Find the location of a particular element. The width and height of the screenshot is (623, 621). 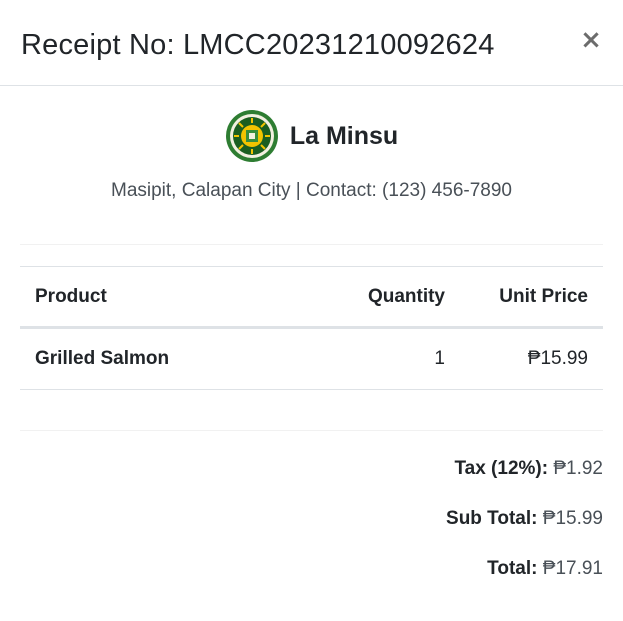

total-label: Total: is located at coordinates (512, 568).